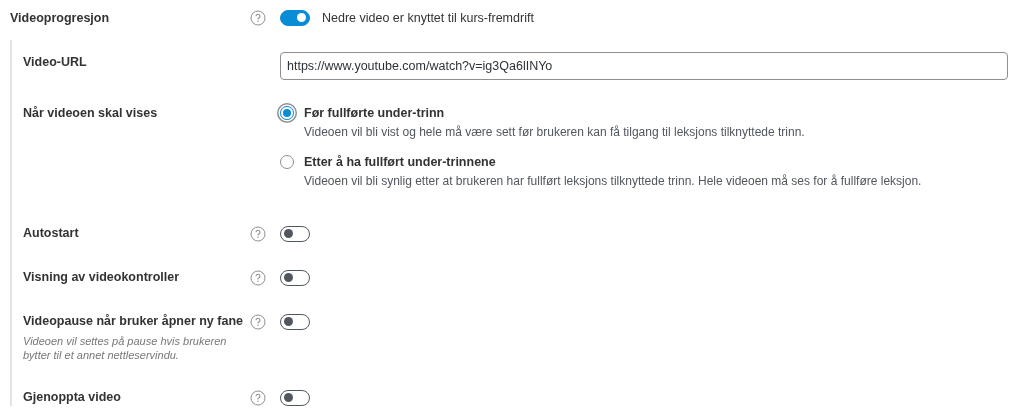 The width and height of the screenshot is (1024, 415). Describe the element at coordinates (644, 66) in the screenshot. I see `url-input: https://www.youtube.com/watch?v=ig3Qa6lINYo` at that location.